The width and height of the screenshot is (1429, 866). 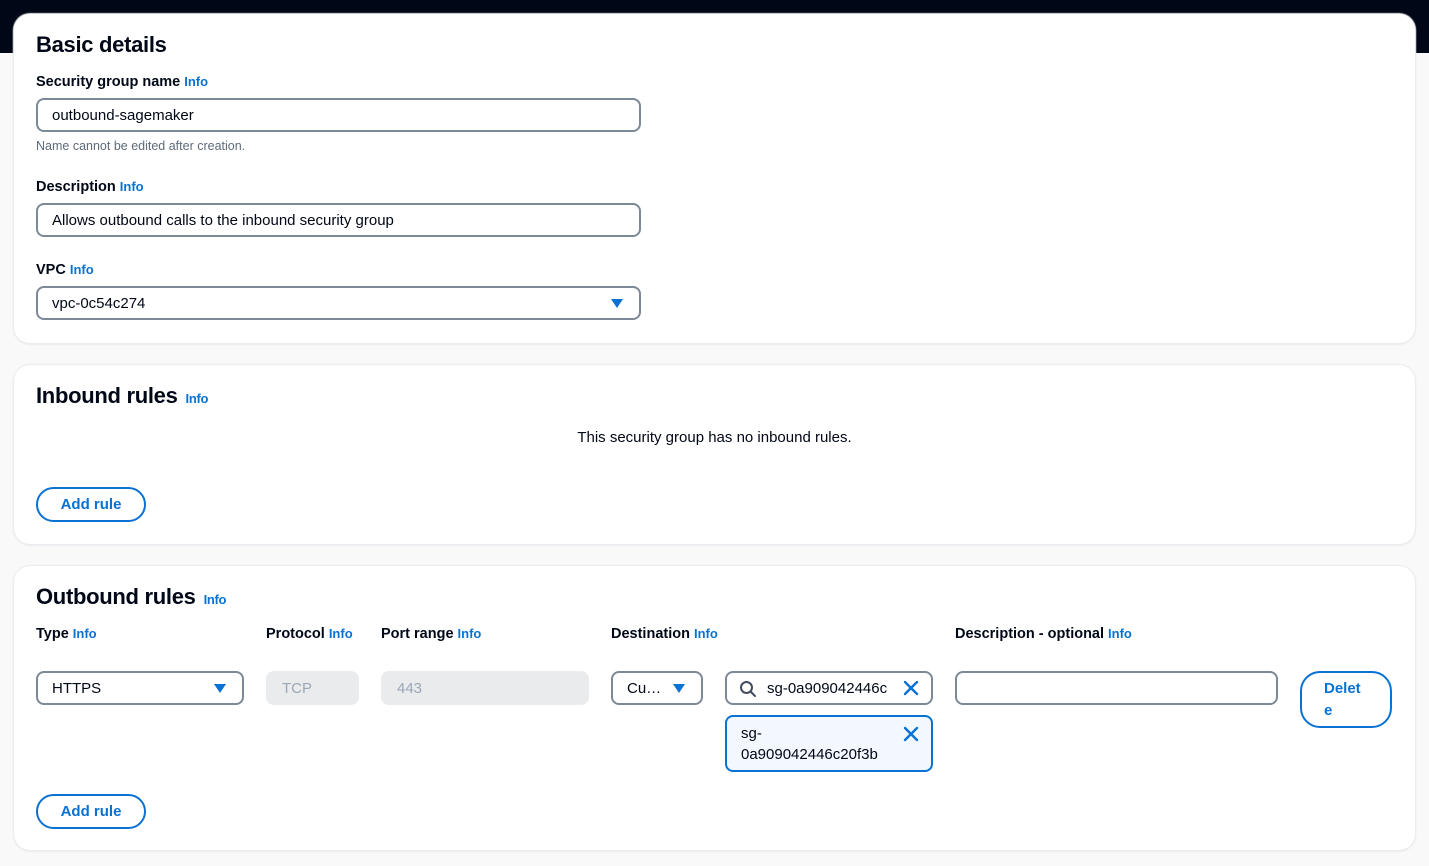 What do you see at coordinates (99, 303) in the screenshot?
I see `select-value: vpc-0c54c274` at bounding box center [99, 303].